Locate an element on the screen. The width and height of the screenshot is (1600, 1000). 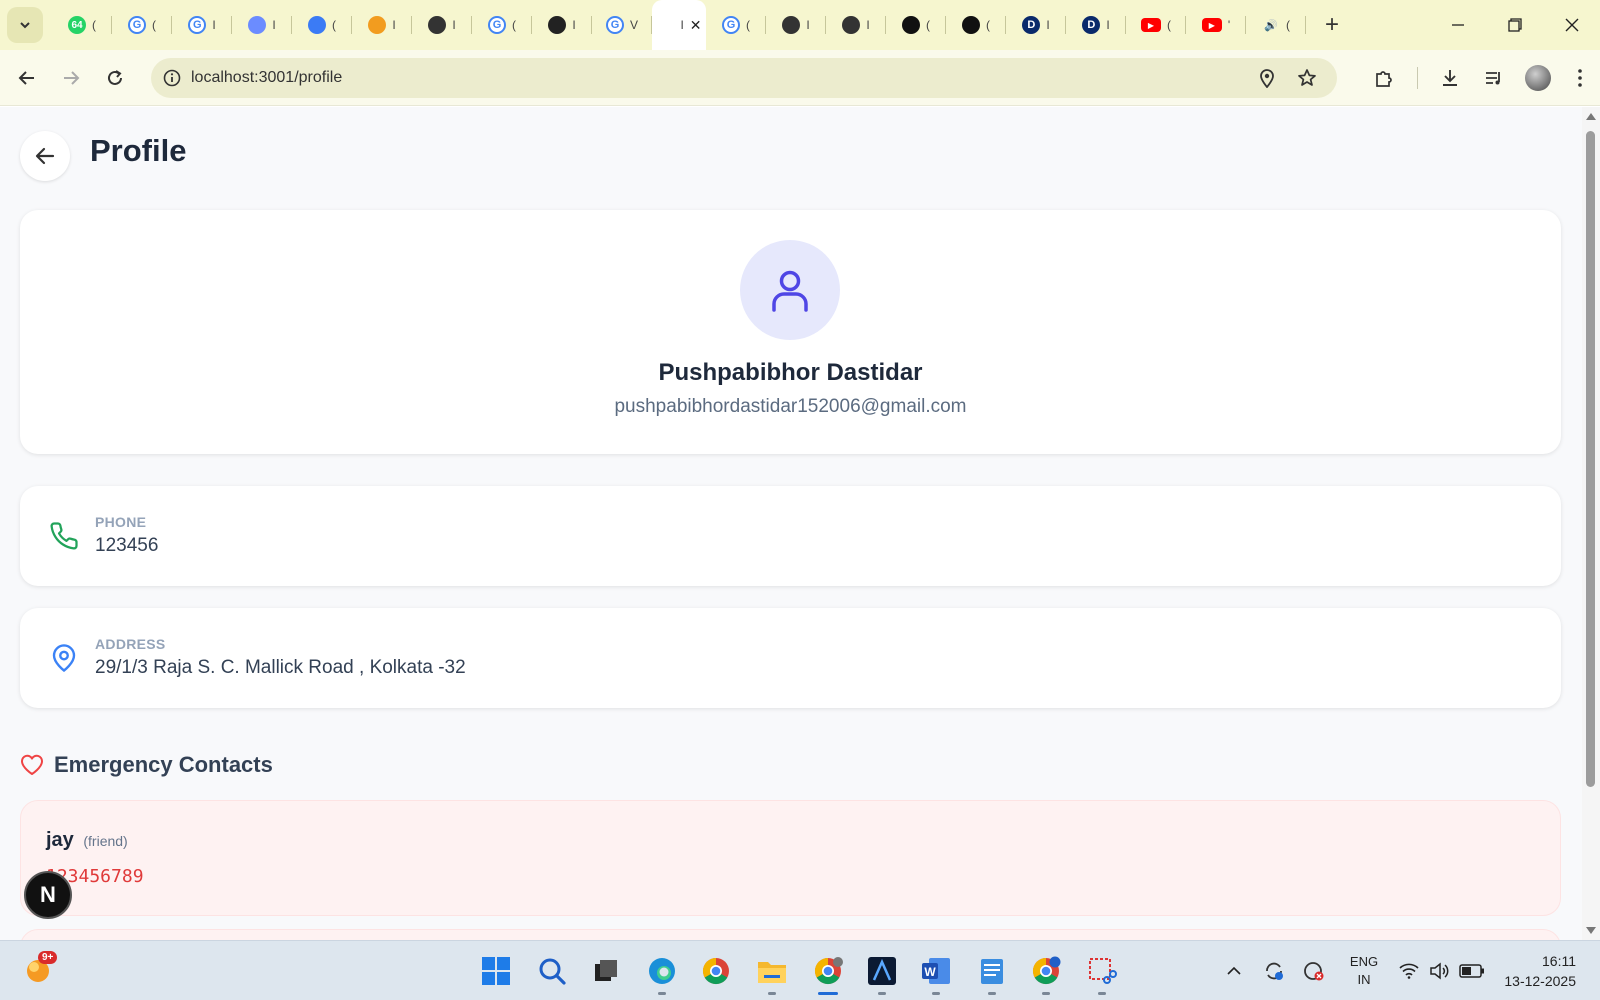
nextjs-dev-badge: N is located at coordinates (48, 895).